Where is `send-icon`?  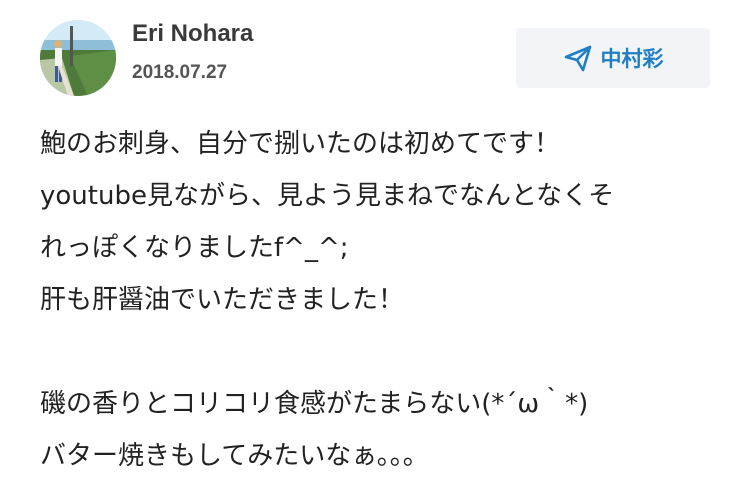 send-icon is located at coordinates (578, 58).